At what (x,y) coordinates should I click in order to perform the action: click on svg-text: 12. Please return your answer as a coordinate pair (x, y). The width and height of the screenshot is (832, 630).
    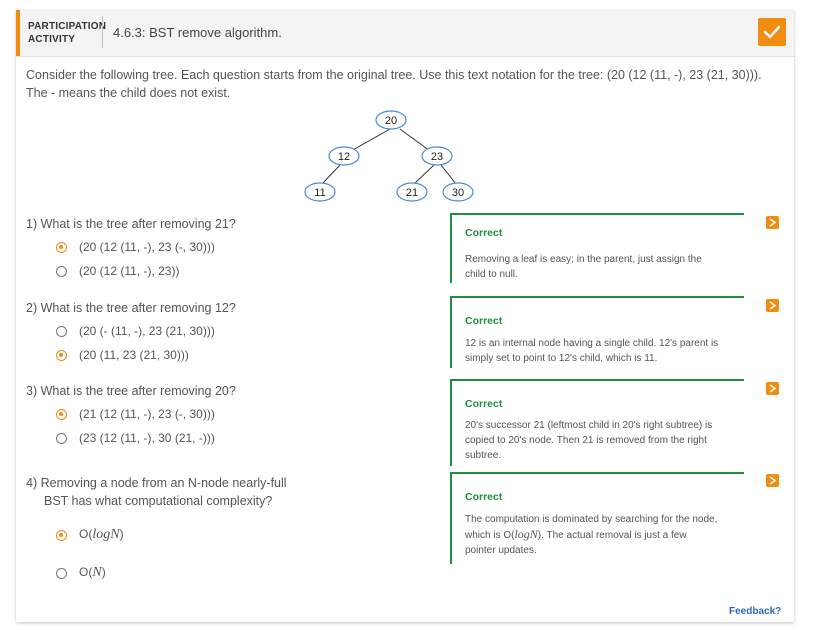
    Looking at the image, I should click on (344, 157).